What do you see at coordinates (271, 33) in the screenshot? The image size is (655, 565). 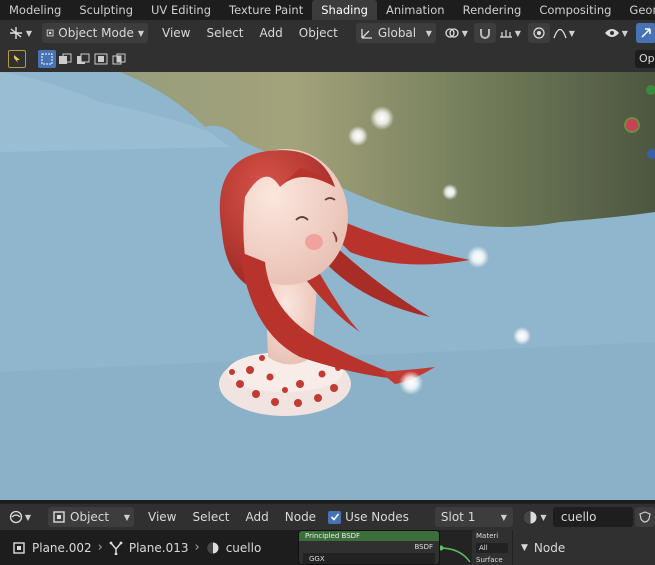 I see `menu-add: Add` at bounding box center [271, 33].